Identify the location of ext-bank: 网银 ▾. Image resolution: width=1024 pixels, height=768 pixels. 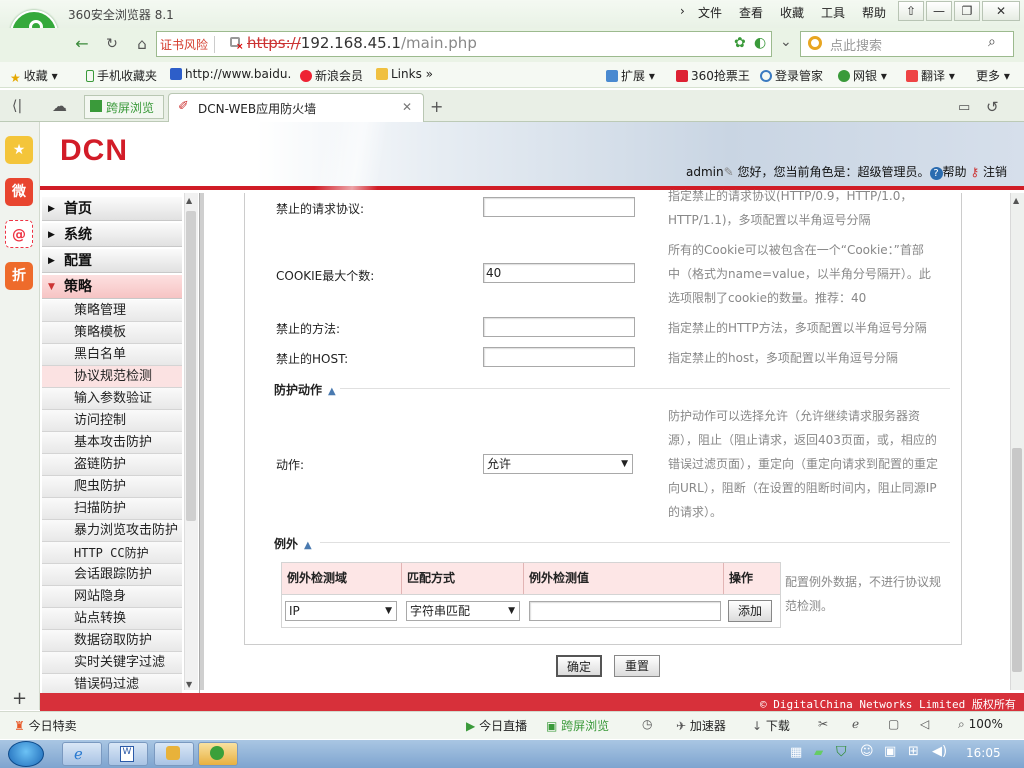
(862, 75).